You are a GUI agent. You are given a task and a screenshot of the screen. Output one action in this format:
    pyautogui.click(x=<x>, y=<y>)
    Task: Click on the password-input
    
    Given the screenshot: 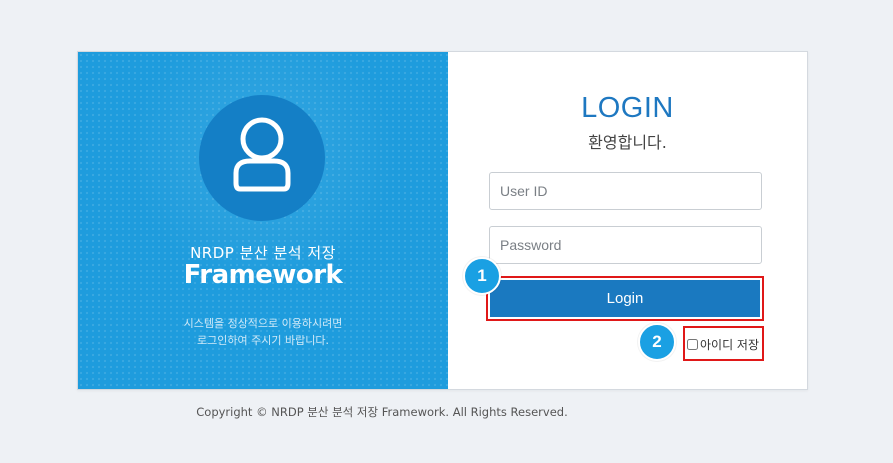 What is the action you would take?
    pyautogui.click(x=625, y=245)
    